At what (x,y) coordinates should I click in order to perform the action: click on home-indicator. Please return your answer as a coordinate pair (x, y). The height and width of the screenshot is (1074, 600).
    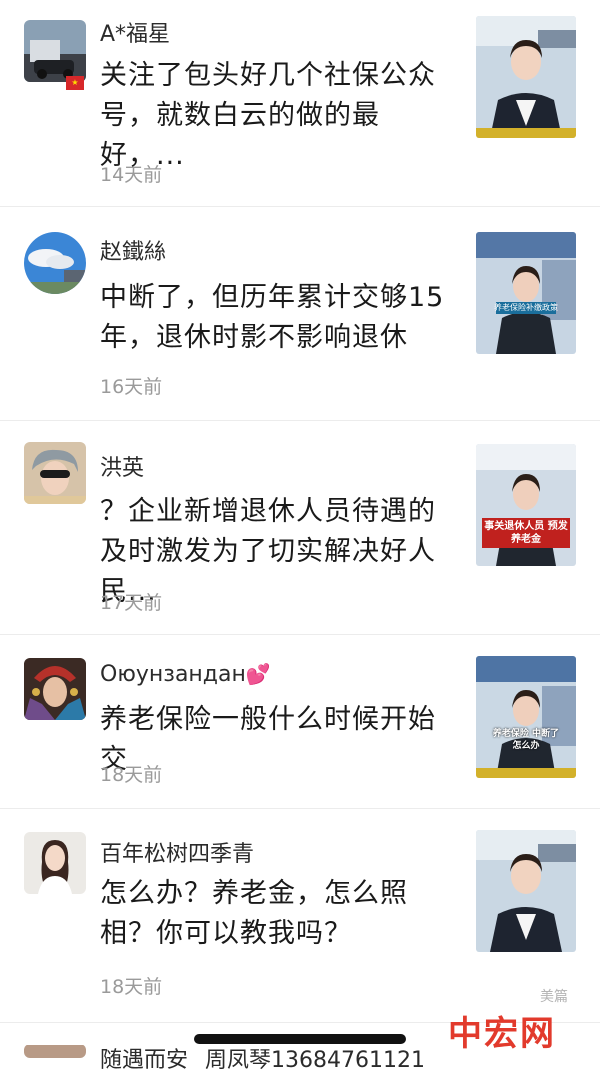
    Looking at the image, I should click on (300, 1039).